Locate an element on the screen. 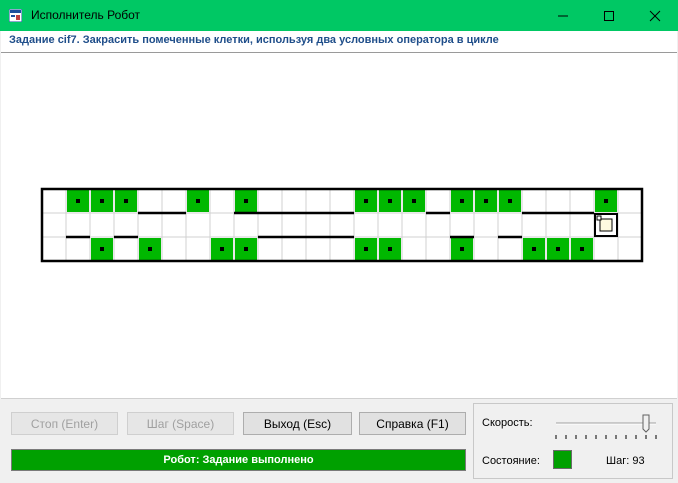  speed-state-panel: Скорость: Состояние: Шаг: 93 is located at coordinates (573, 441).